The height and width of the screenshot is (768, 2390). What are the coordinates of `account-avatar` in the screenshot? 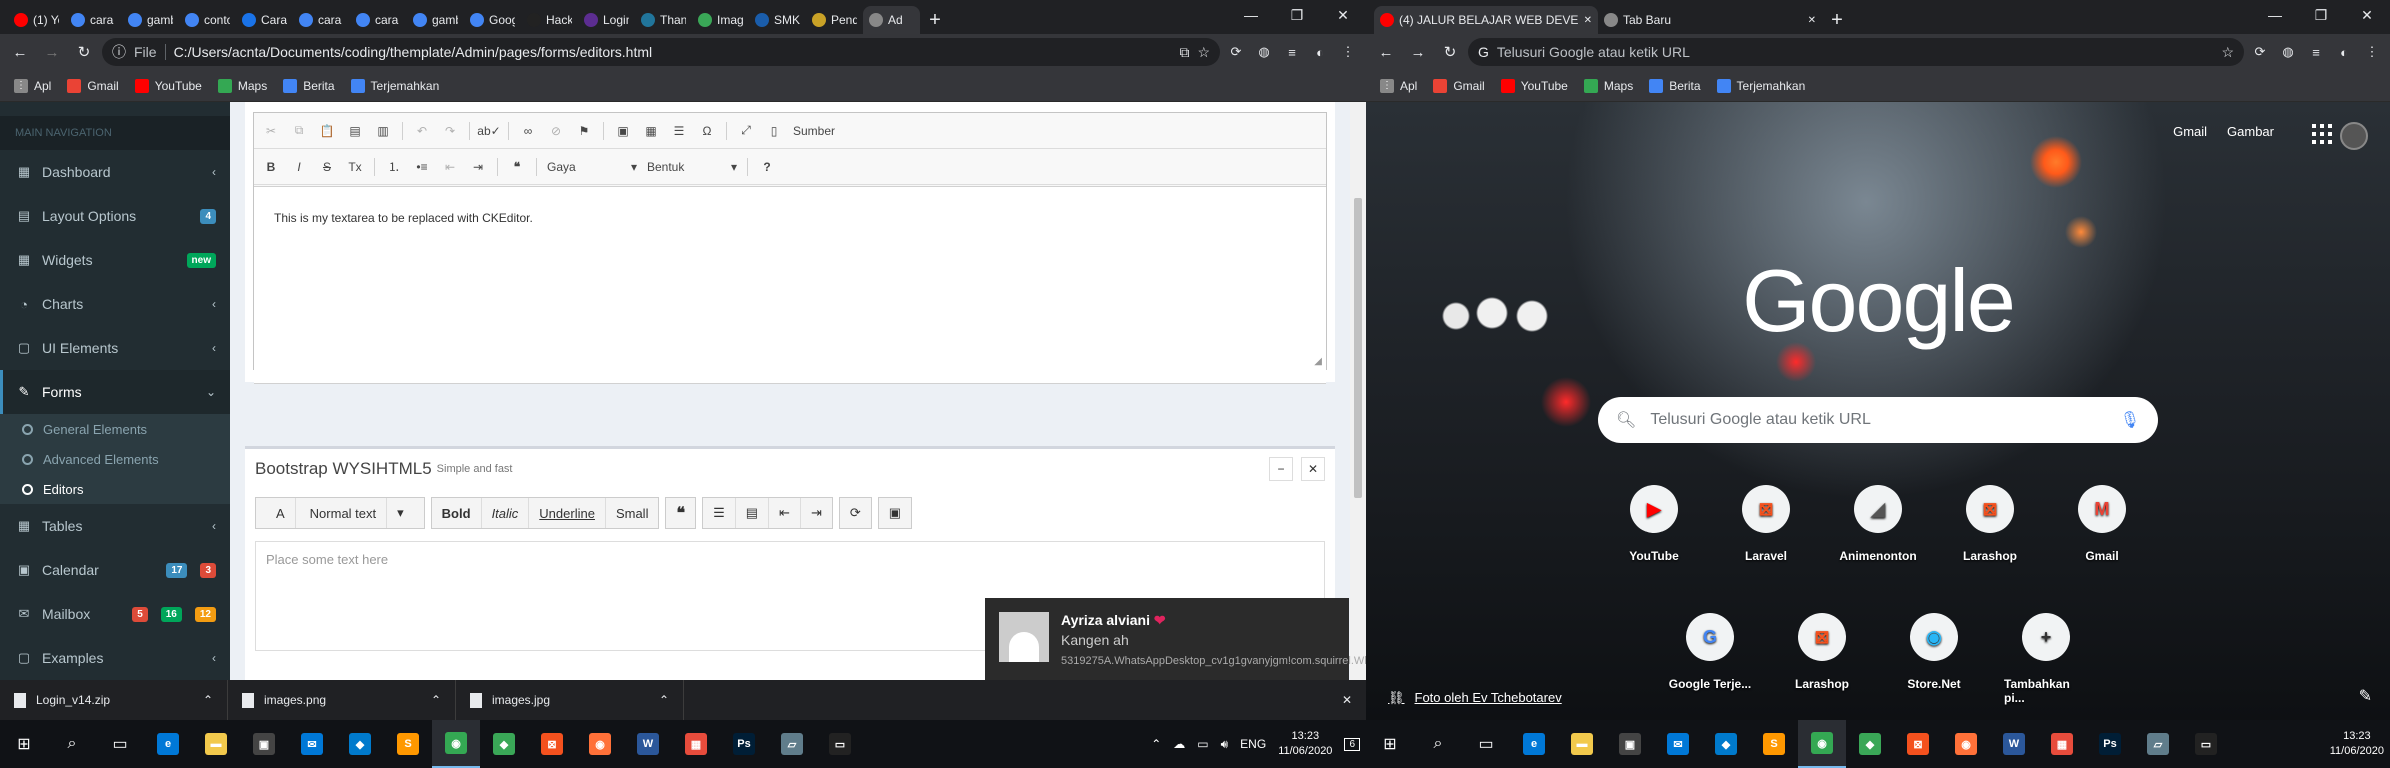 It's located at (2354, 136).